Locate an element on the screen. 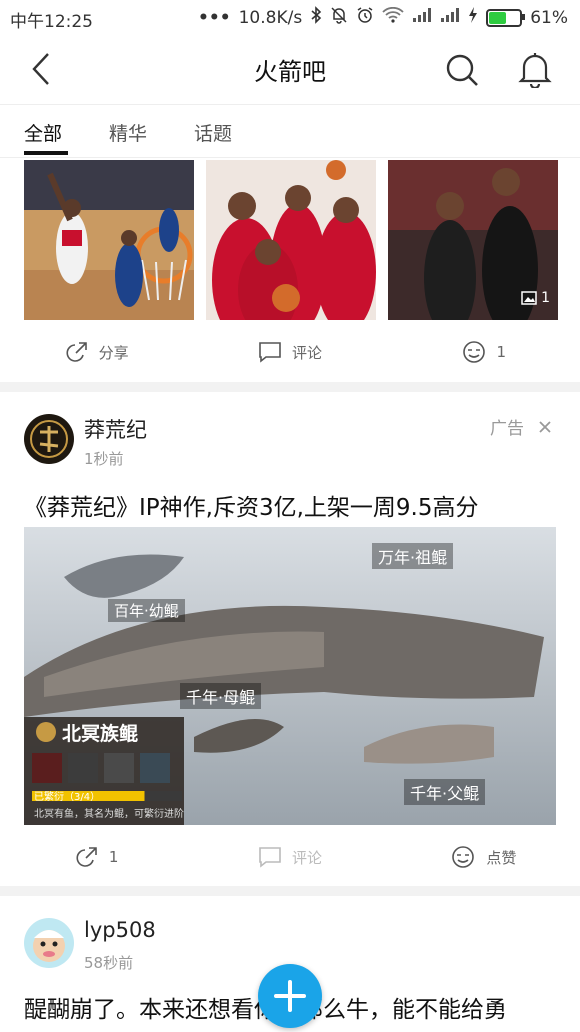 This screenshot has height=1032, width=580. status-time: 中午12:25 is located at coordinates (51, 22).